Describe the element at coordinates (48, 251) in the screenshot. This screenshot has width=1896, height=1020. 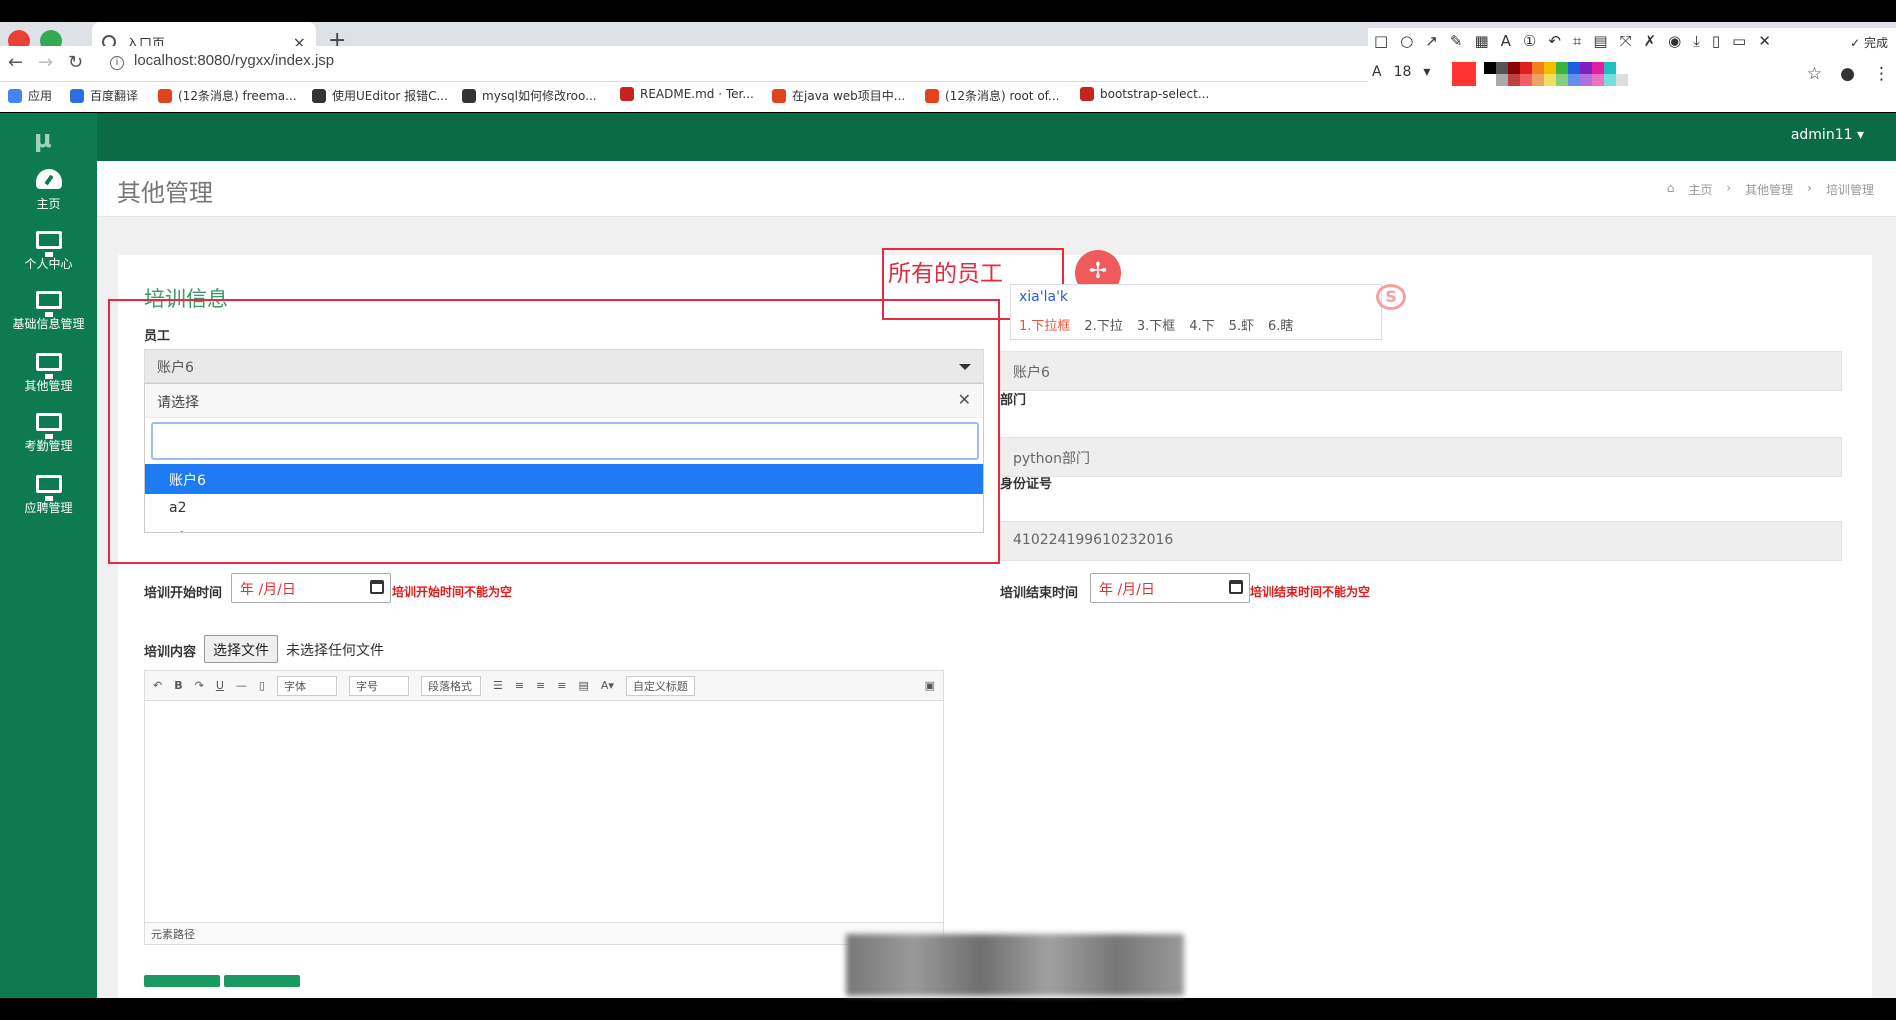
I see `sidebar-item: 个人中心` at that location.